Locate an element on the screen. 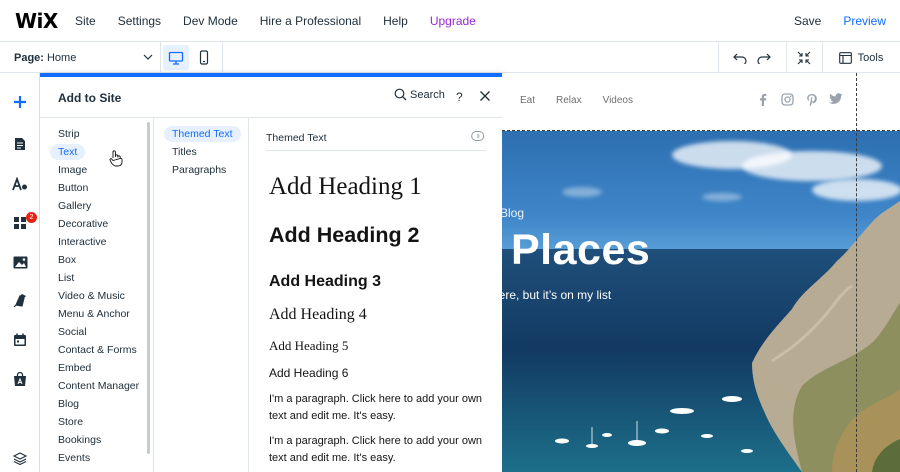  design-button is located at coordinates (20, 184).